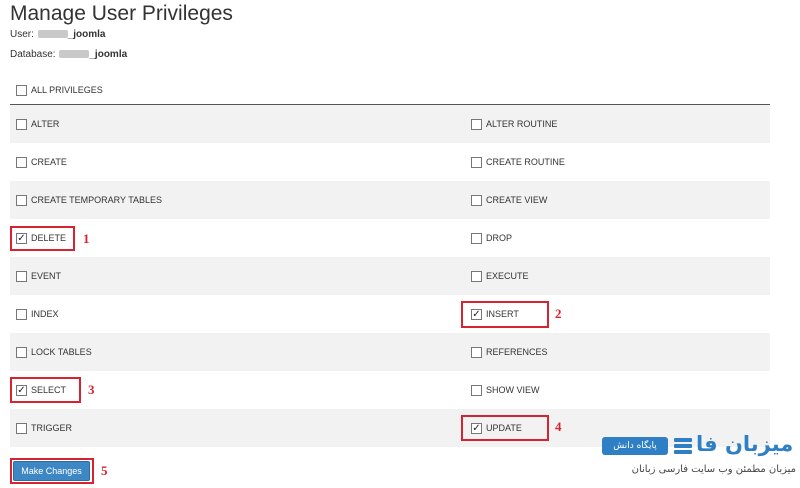 This screenshot has width=800, height=488. Describe the element at coordinates (617, 124) in the screenshot. I see `privilege-item-alter-routine: ALTER ROUTINE` at that location.